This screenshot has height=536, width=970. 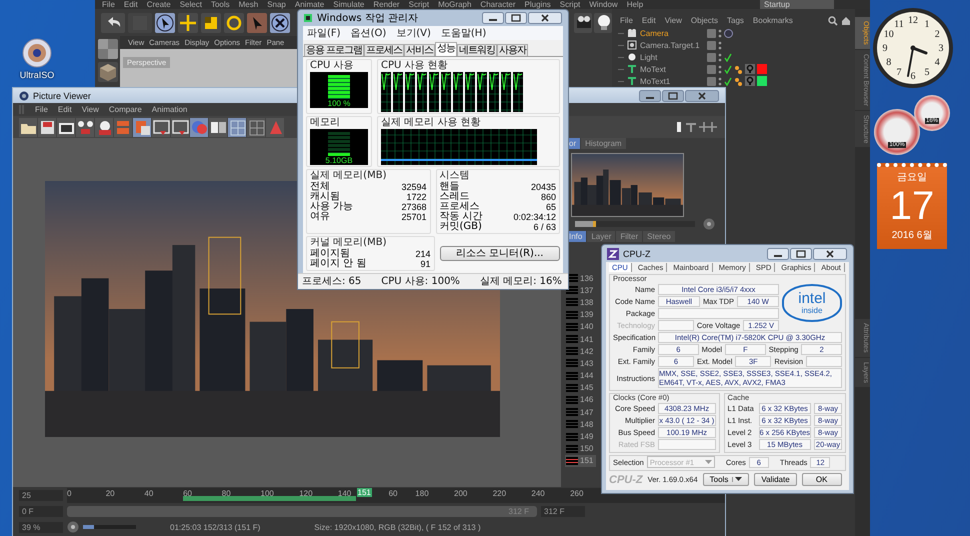 I want to click on tick-label: 80, so click(x=226, y=493).